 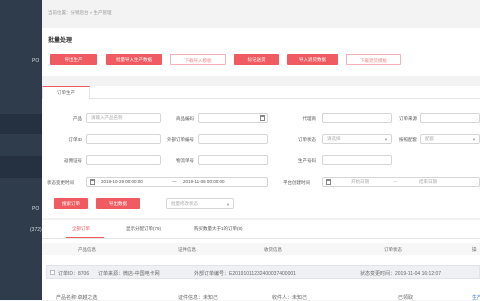 I want to click on sku-input, so click(x=233, y=118).